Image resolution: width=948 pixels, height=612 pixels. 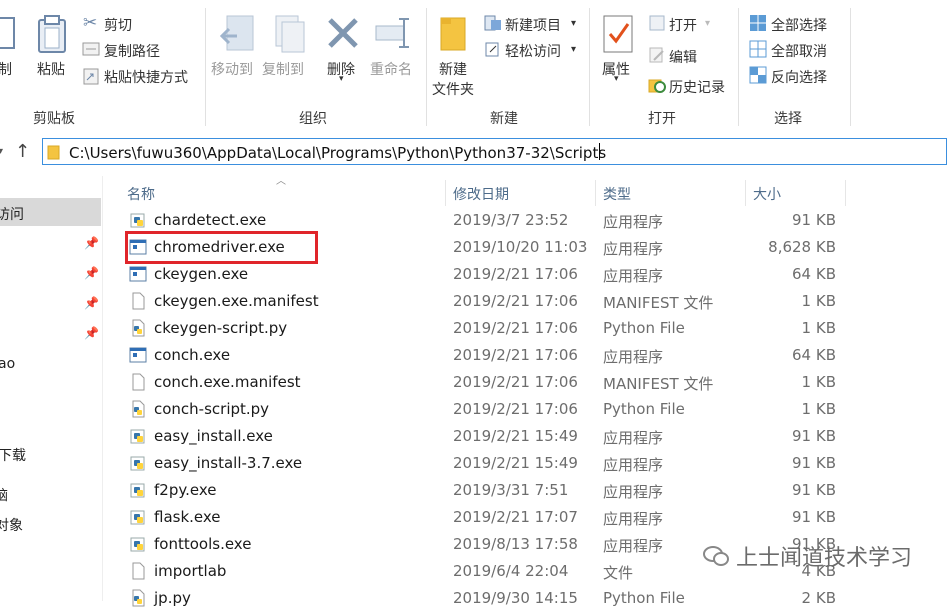 I want to click on file-name: jp.py, so click(x=172, y=598).